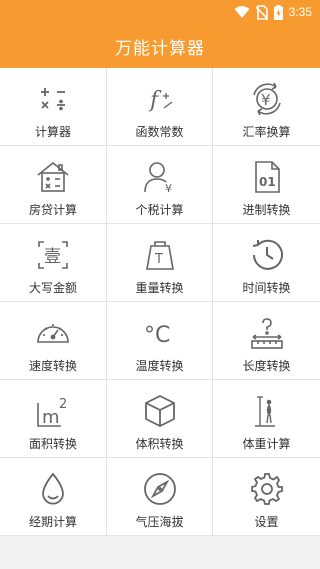 The width and height of the screenshot is (320, 569). I want to click on speedometer-icon, so click(53, 333).